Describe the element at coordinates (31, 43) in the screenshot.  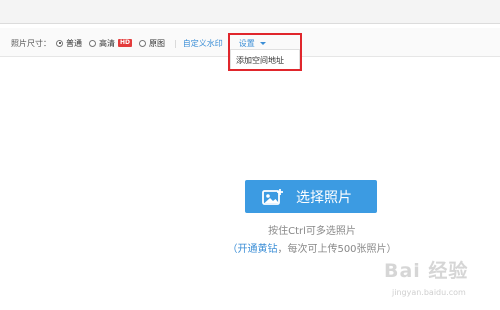
I see `photo-size-label: 照片尺寸：` at that location.